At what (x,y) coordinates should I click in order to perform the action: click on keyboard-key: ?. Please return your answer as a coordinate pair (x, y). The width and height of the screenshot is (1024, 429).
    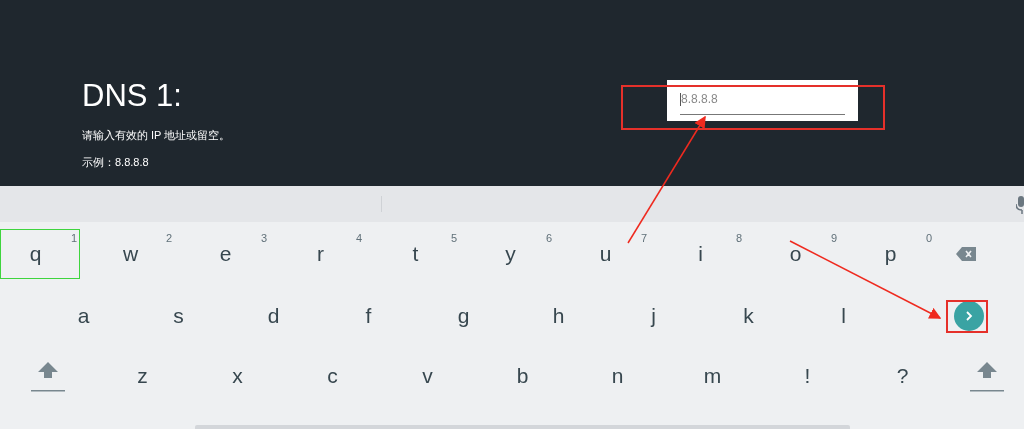
    Looking at the image, I should click on (902, 376).